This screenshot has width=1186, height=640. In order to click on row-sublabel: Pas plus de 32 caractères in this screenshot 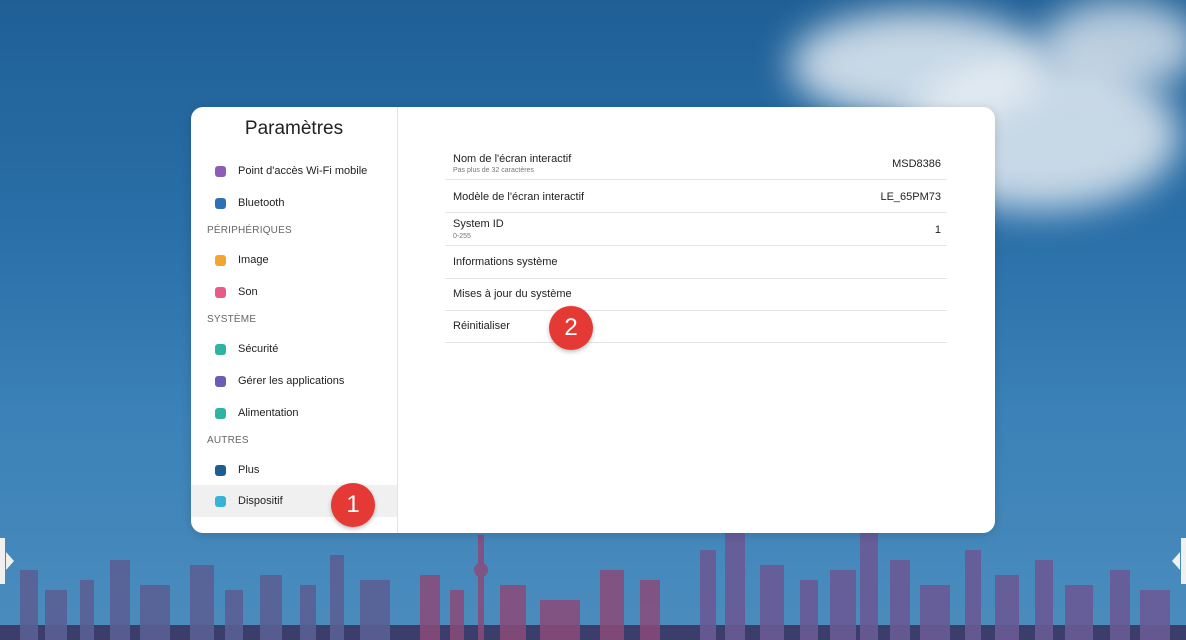, I will do `click(493, 170)`.